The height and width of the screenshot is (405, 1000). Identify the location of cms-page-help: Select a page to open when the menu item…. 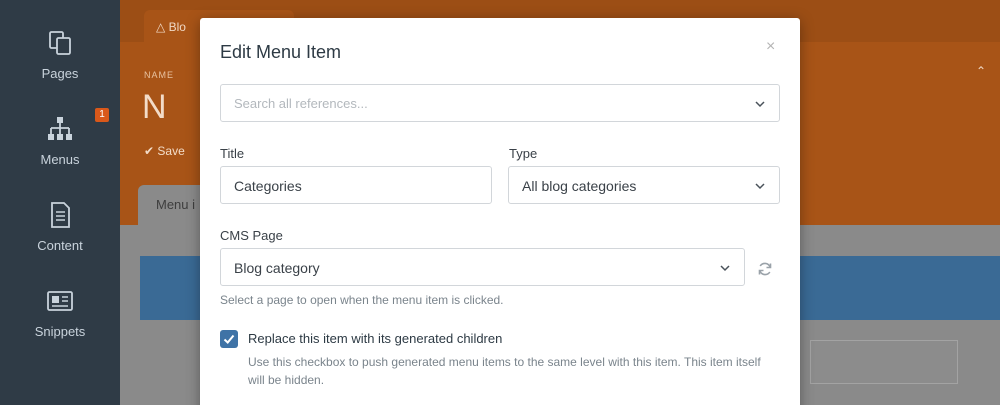
(362, 300).